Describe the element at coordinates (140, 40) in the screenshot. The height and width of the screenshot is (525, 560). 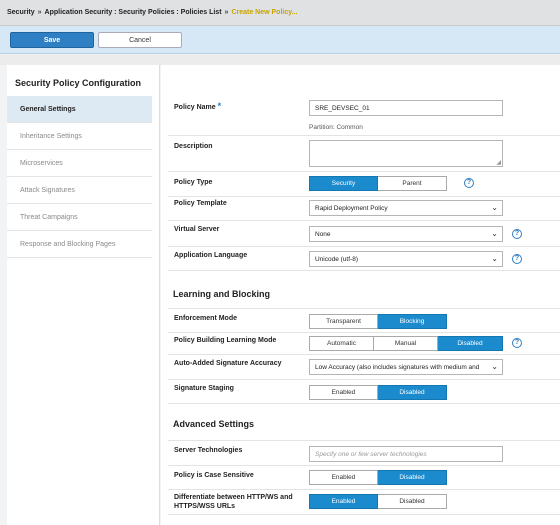
I see `cancel-button: Cancel` at that location.